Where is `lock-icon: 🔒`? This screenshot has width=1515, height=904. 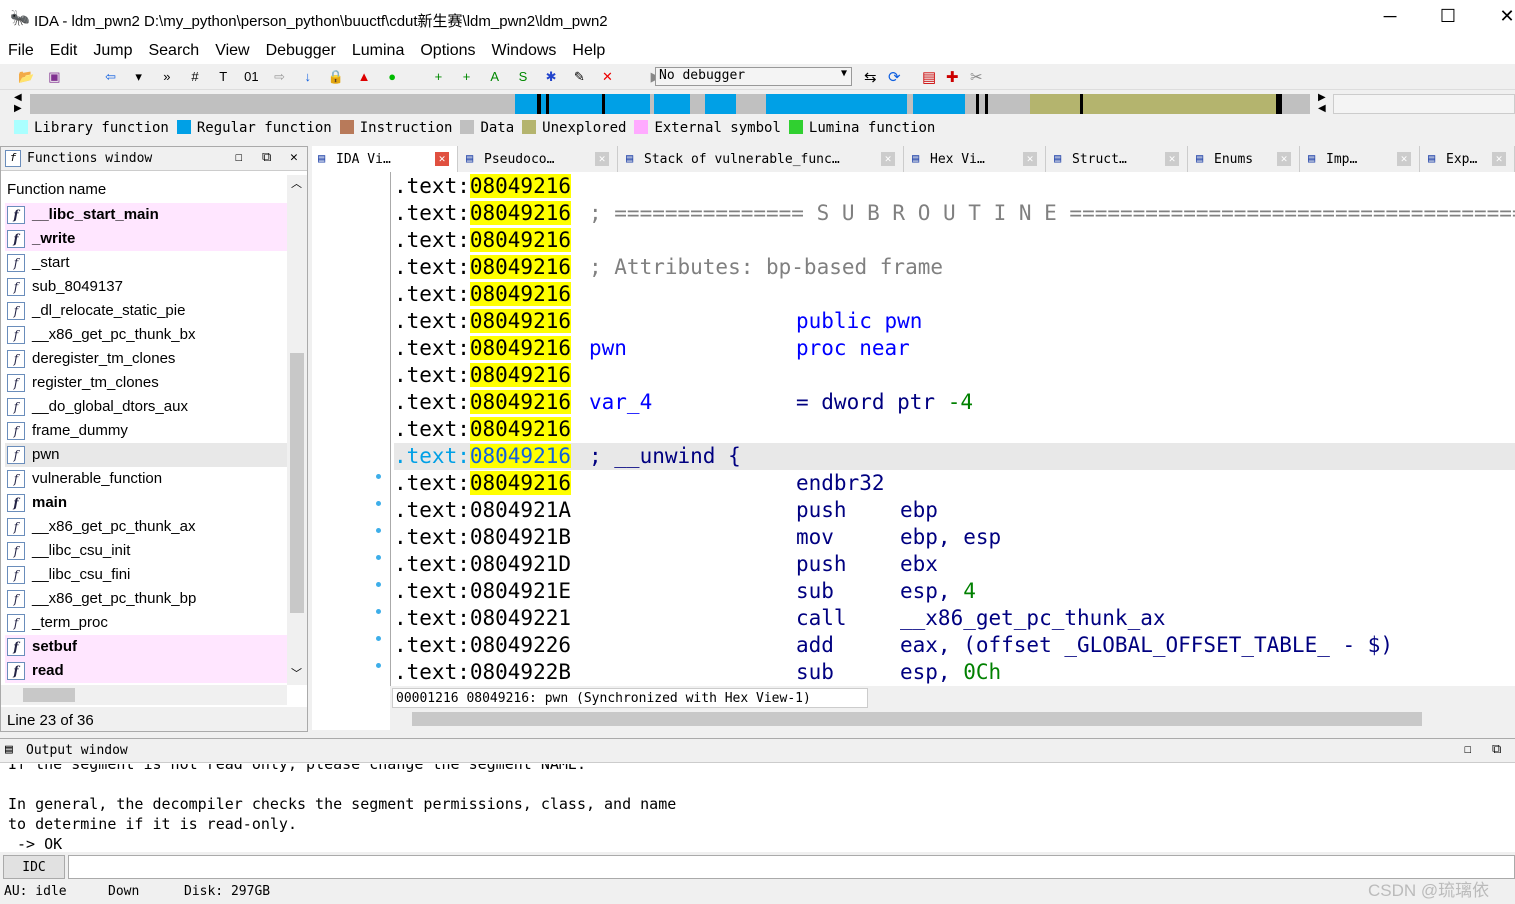
lock-icon: 🔒 is located at coordinates (336, 77).